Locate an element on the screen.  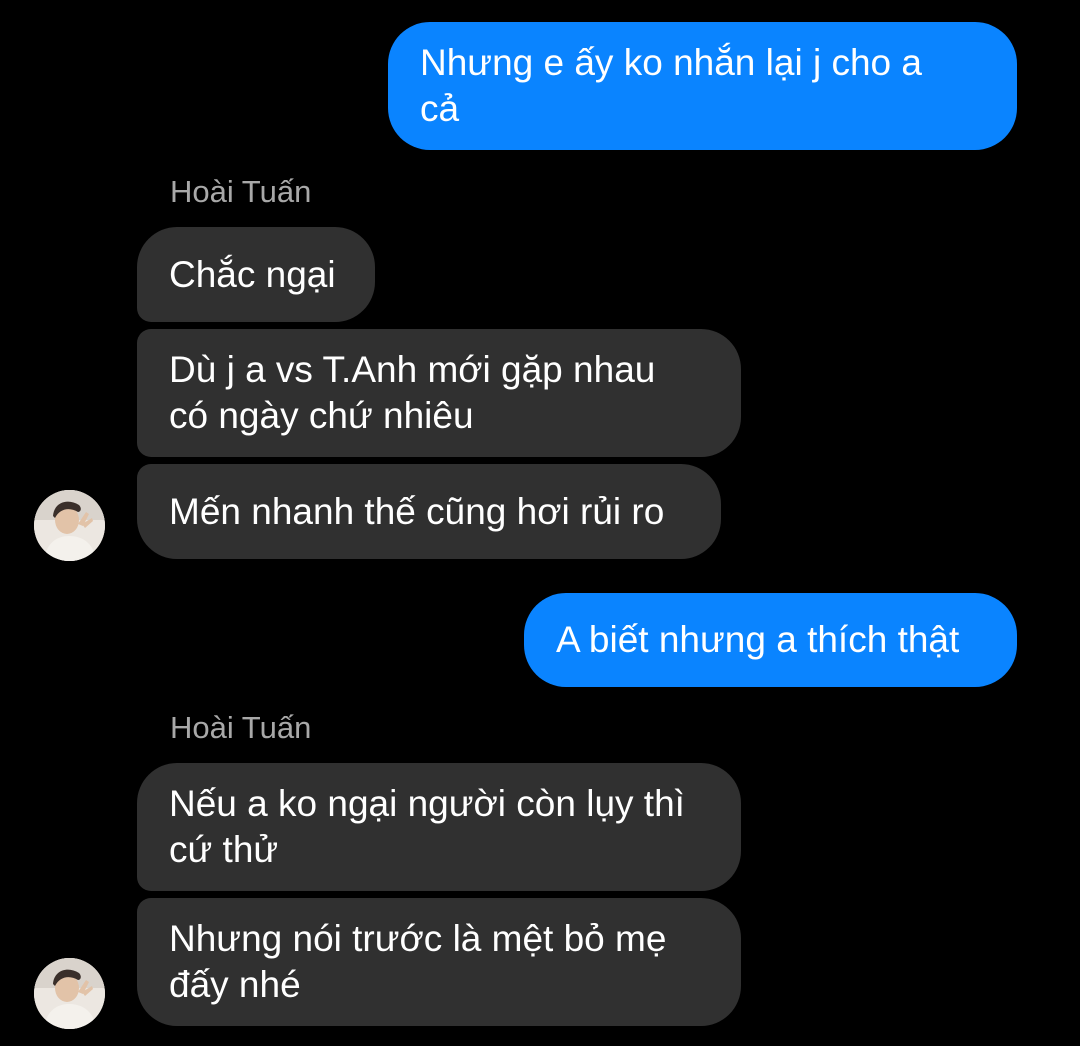
message-text: Mến nhanh thế cũng hơi rủi ro is located at coordinates (417, 511).